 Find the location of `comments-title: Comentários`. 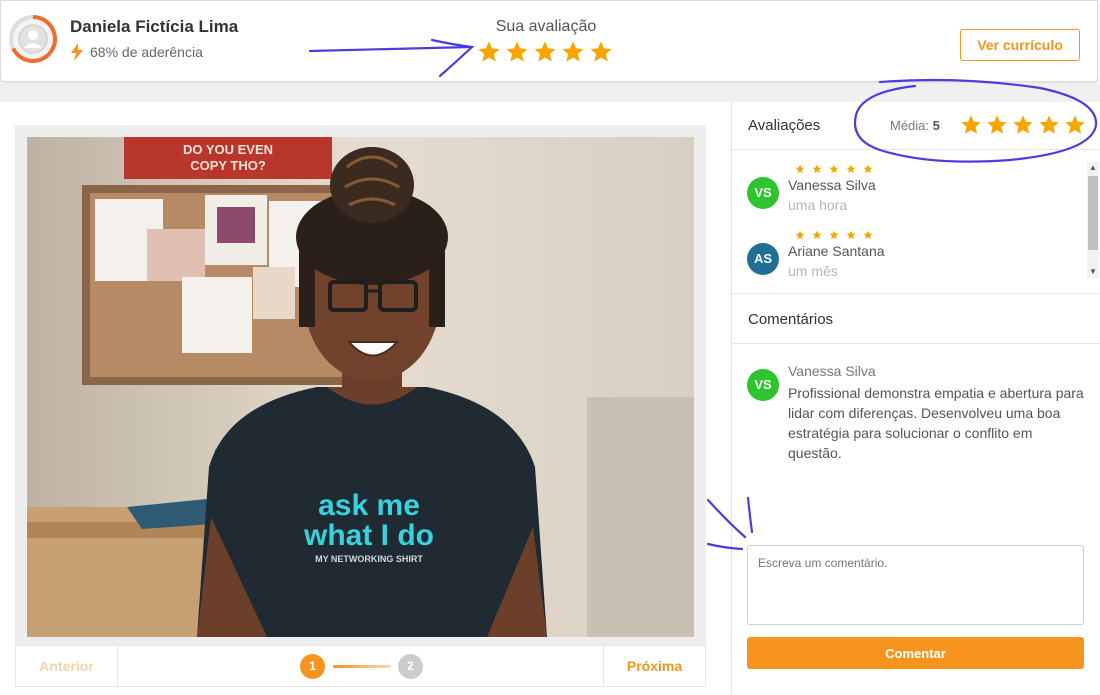

comments-title: Comentários is located at coordinates (791, 319).